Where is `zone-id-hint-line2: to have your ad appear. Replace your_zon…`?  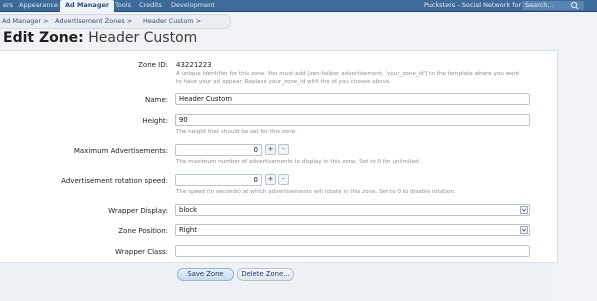
zone-id-hint-line2: to have your ad appear. Replace your_zon… is located at coordinates (284, 82).